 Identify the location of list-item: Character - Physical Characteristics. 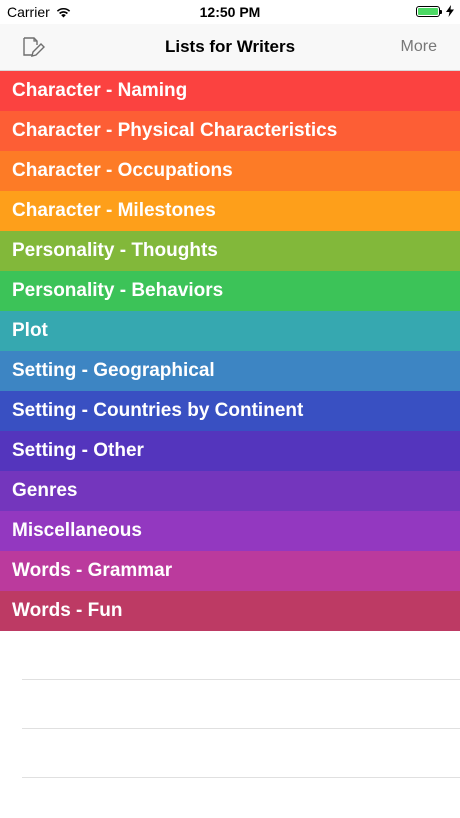
(230, 131).